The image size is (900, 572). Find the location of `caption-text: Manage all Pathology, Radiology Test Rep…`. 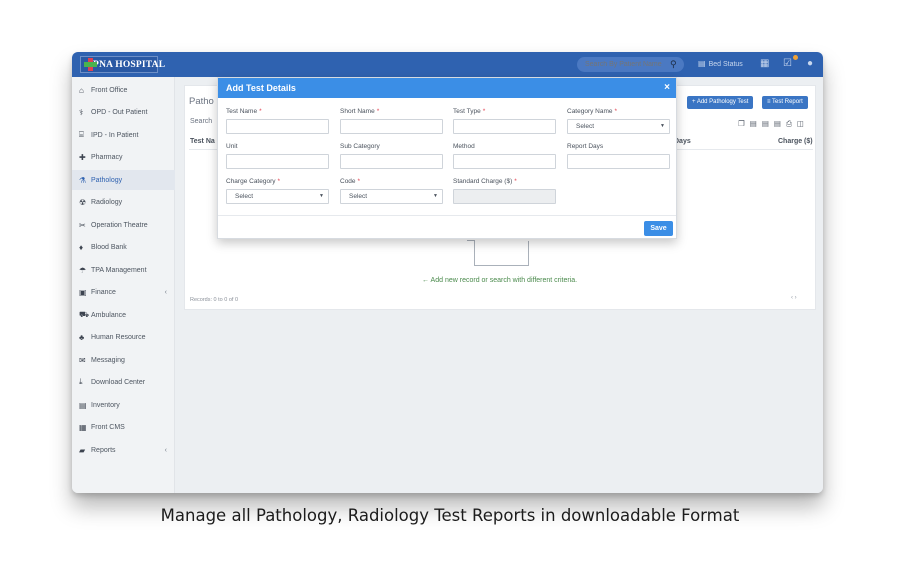

caption-text: Manage all Pathology, Radiology Test Rep… is located at coordinates (450, 515).